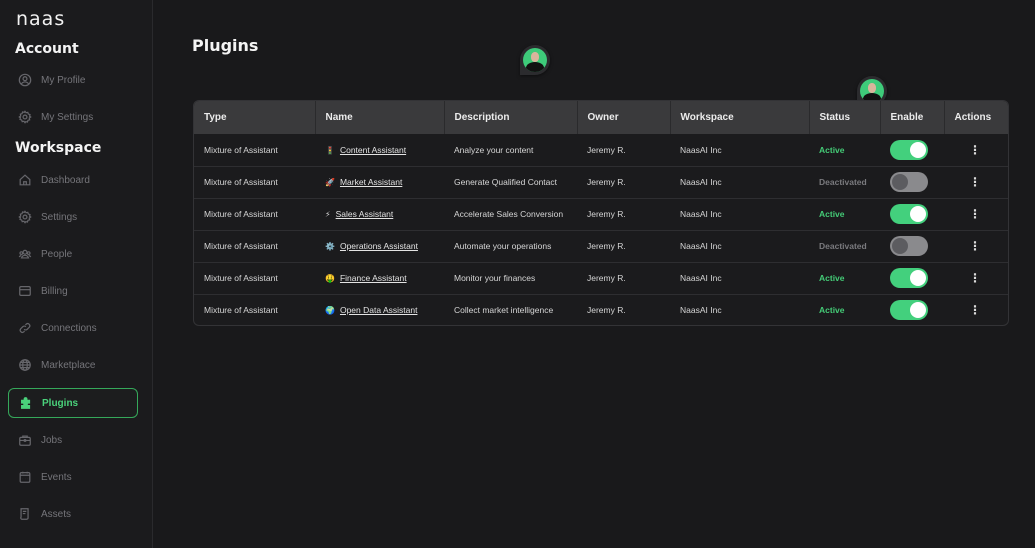 Image resolution: width=1035 pixels, height=548 pixels. What do you see at coordinates (54, 291) in the screenshot?
I see `sidebar-item-label: Billing` at bounding box center [54, 291].